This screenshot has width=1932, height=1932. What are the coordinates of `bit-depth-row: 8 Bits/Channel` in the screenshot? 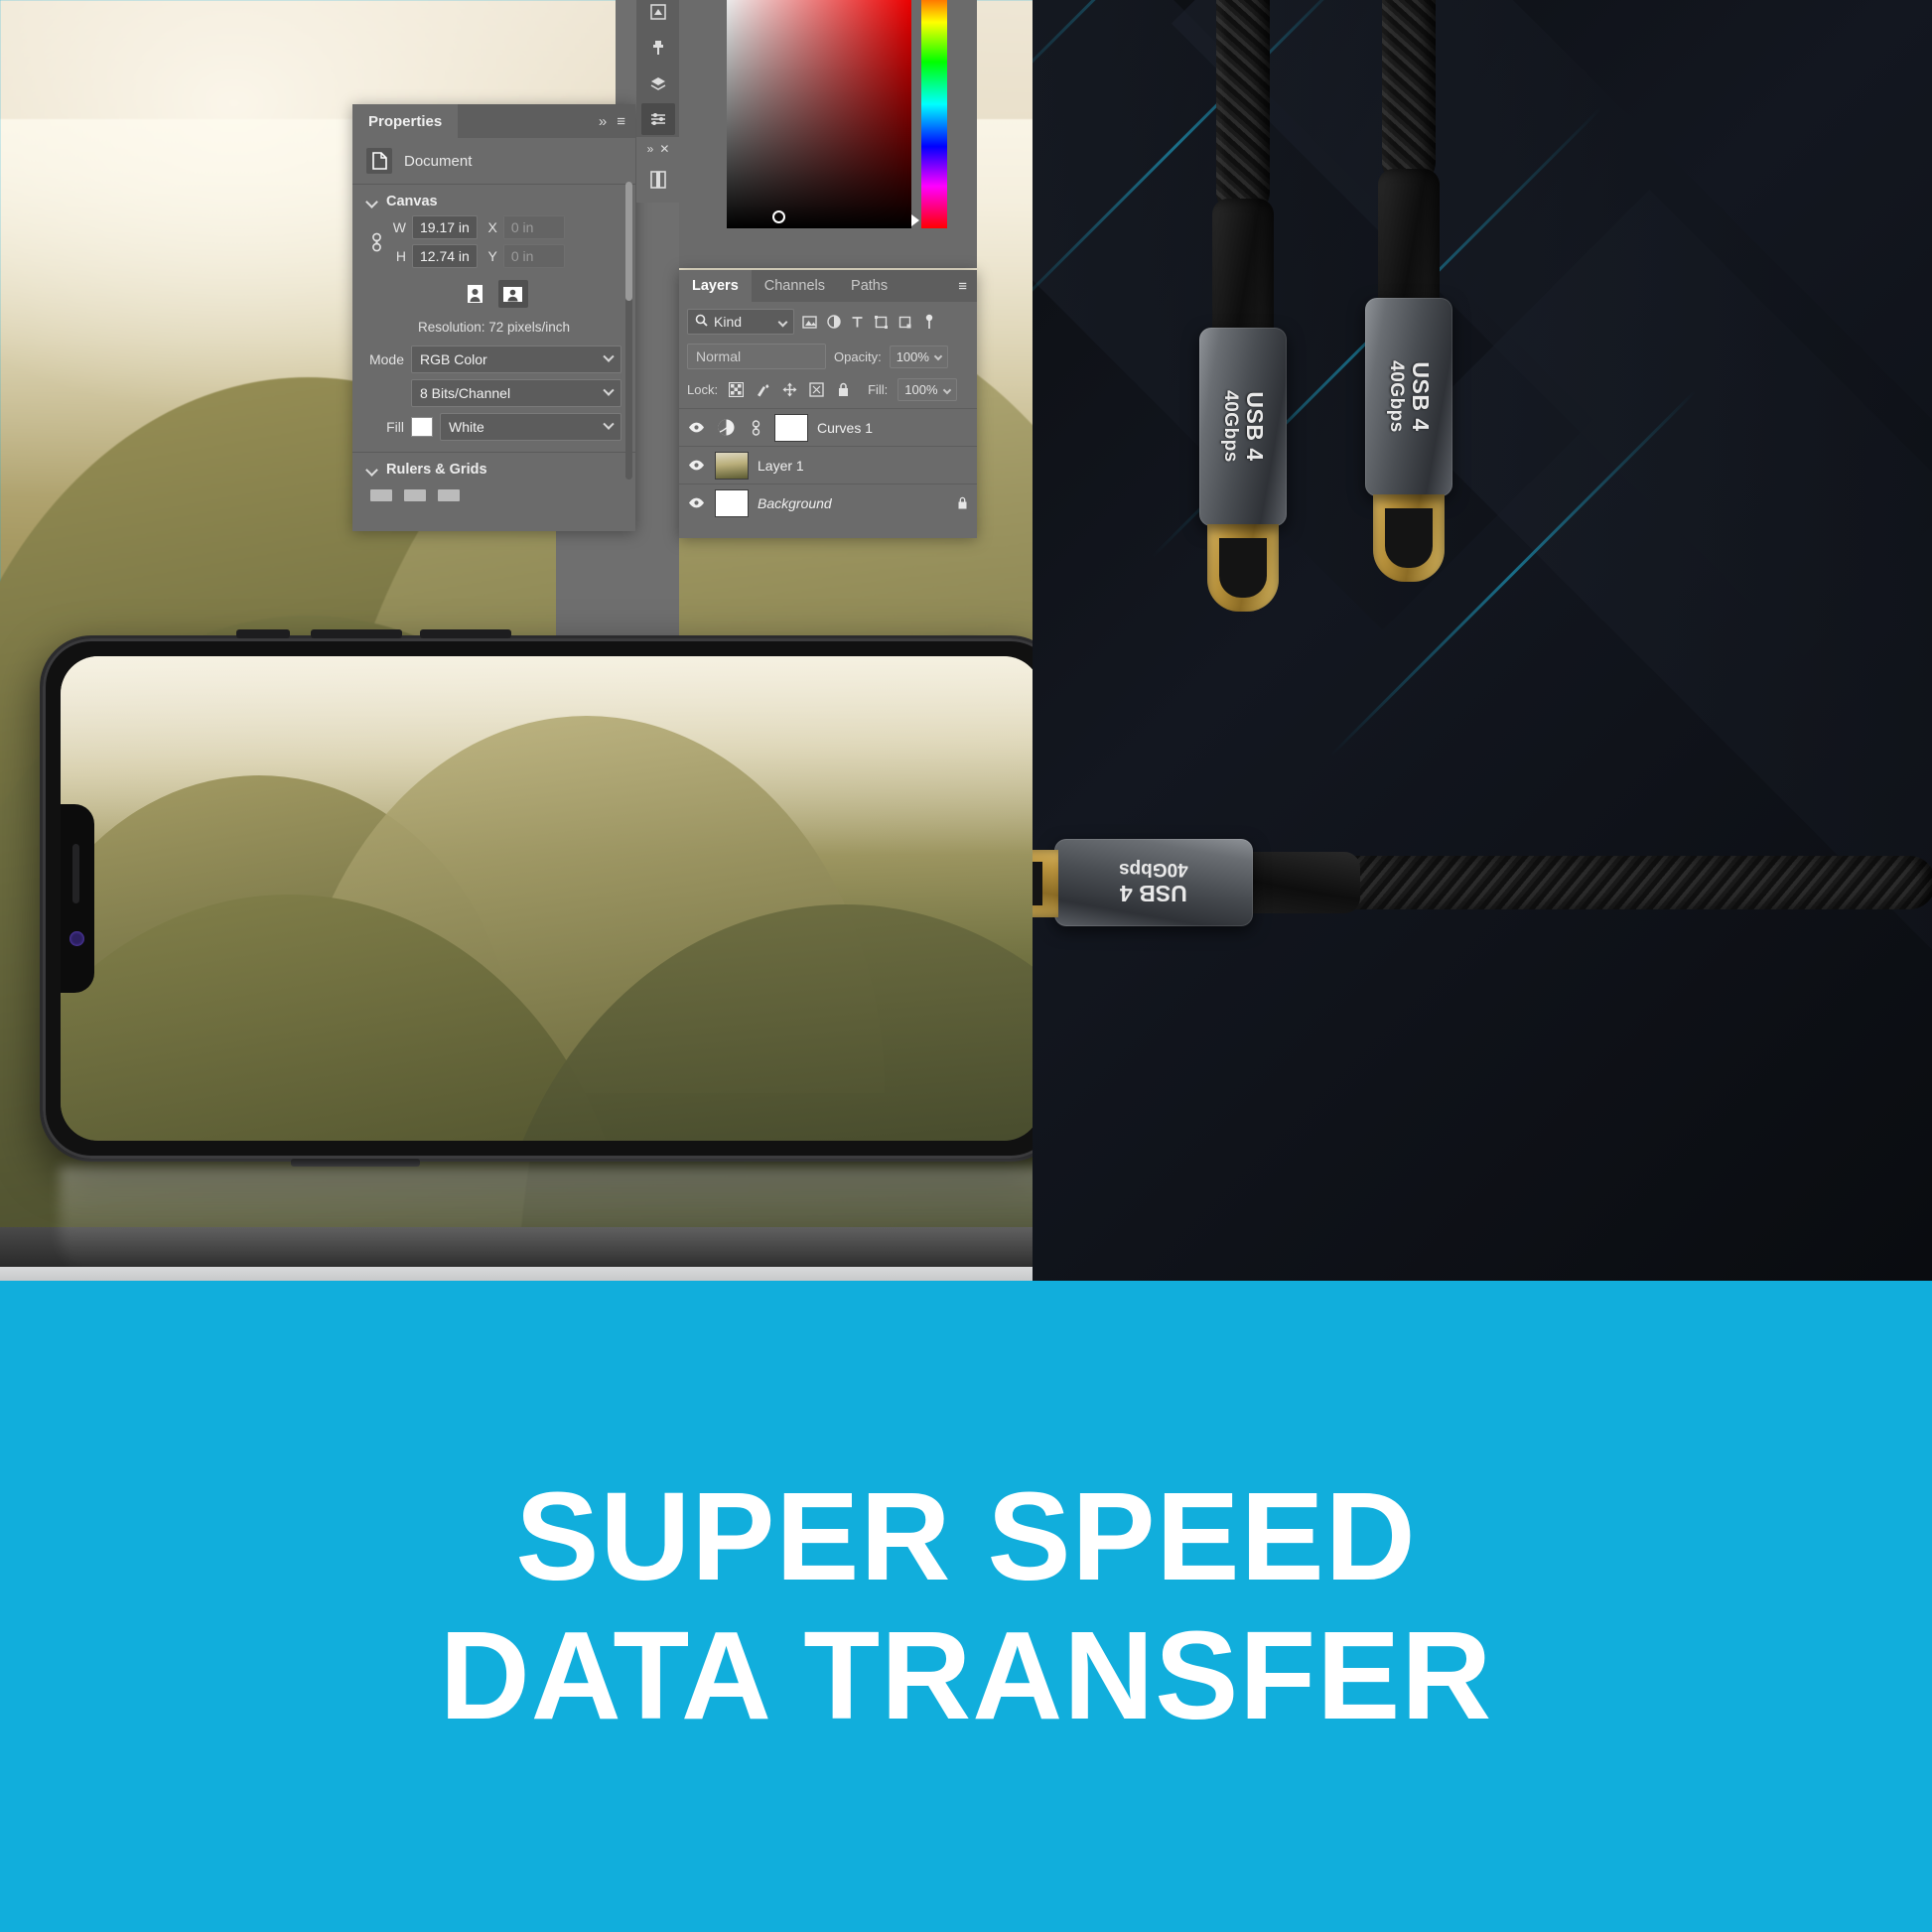 It's located at (494, 393).